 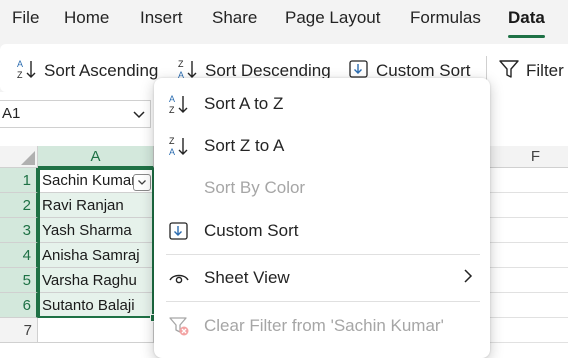 What do you see at coordinates (96, 330) in the screenshot?
I see `cell-a7` at bounding box center [96, 330].